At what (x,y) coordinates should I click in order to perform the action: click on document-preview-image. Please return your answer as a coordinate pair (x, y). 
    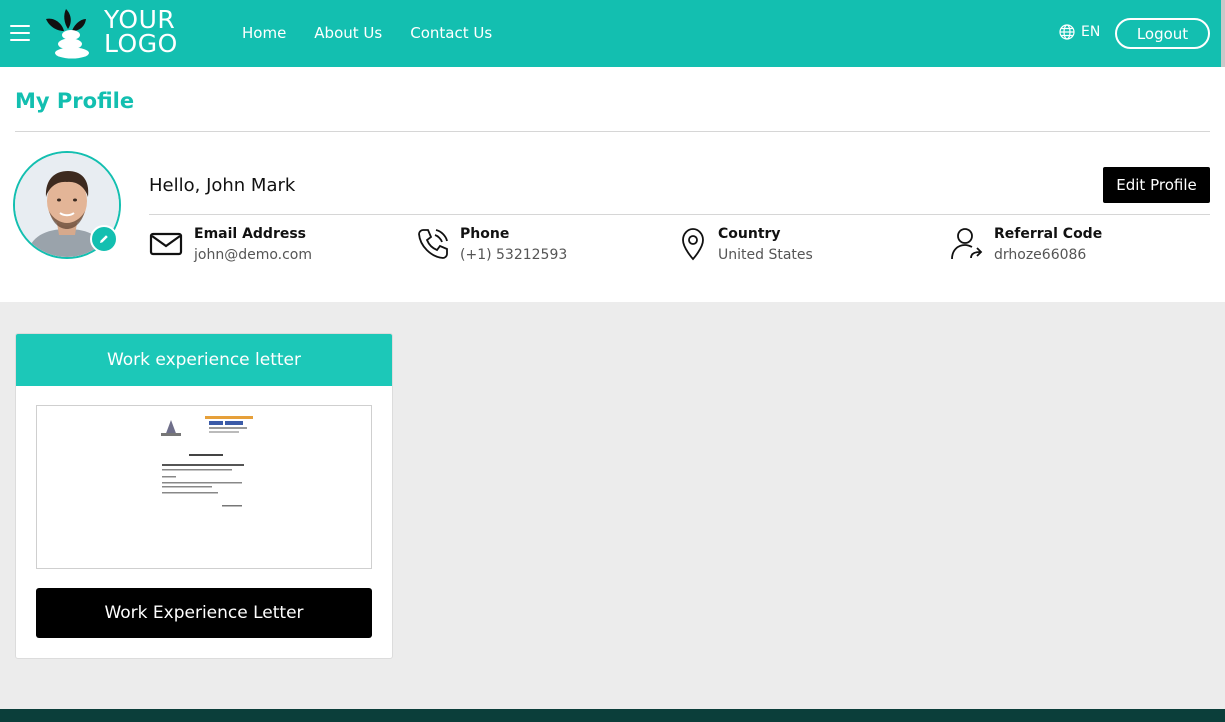
    Looking at the image, I should click on (204, 487).